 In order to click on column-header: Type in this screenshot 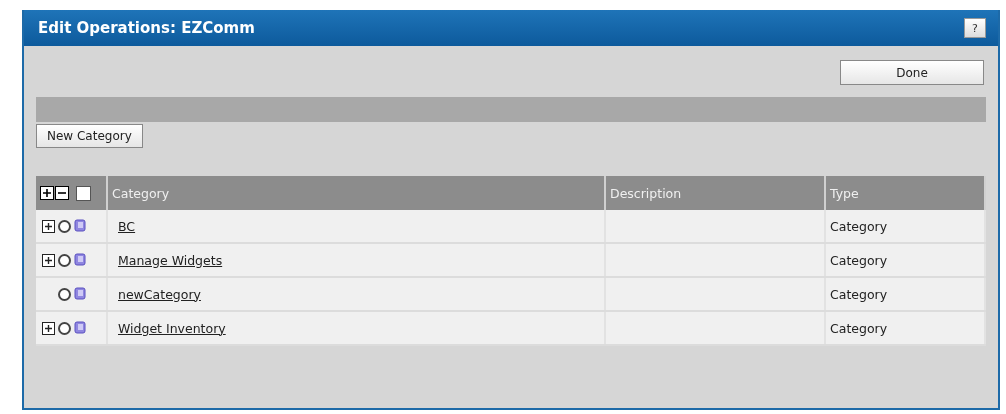, I will do `click(905, 193)`.